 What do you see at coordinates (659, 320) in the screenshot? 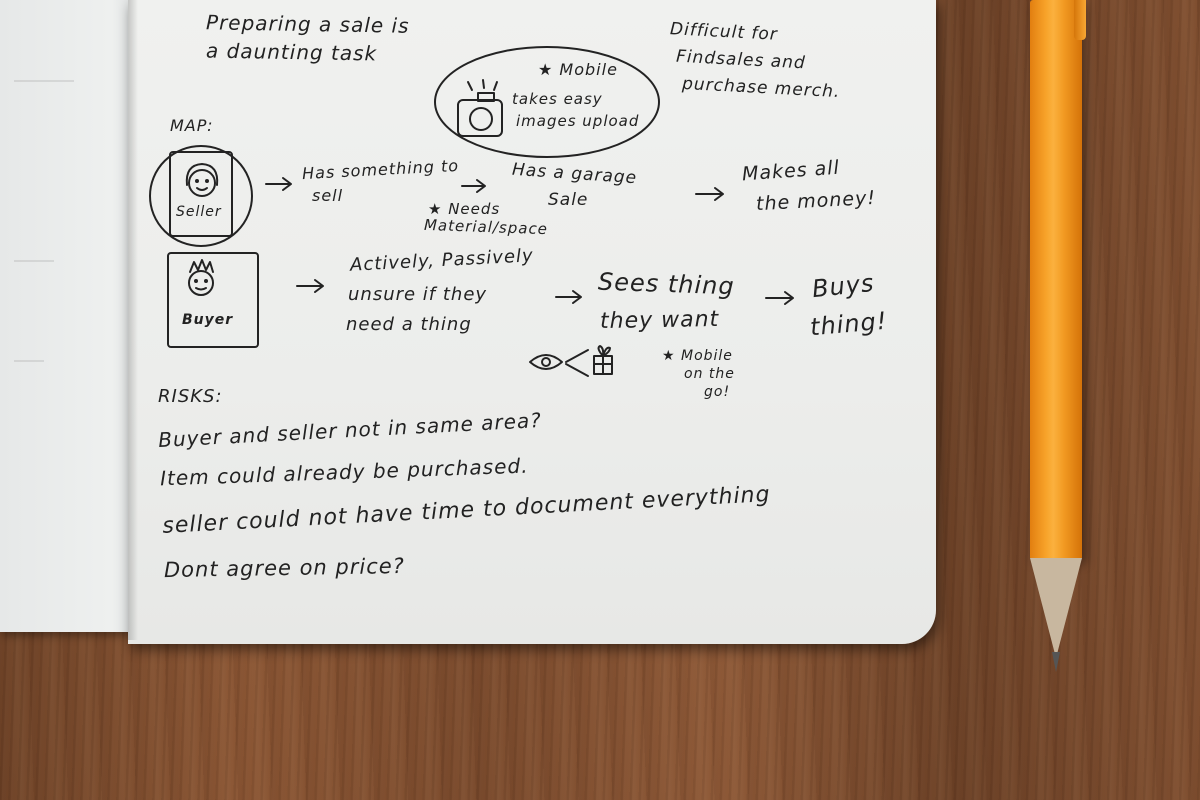
I see `buyer-step2-line2: they want` at bounding box center [659, 320].